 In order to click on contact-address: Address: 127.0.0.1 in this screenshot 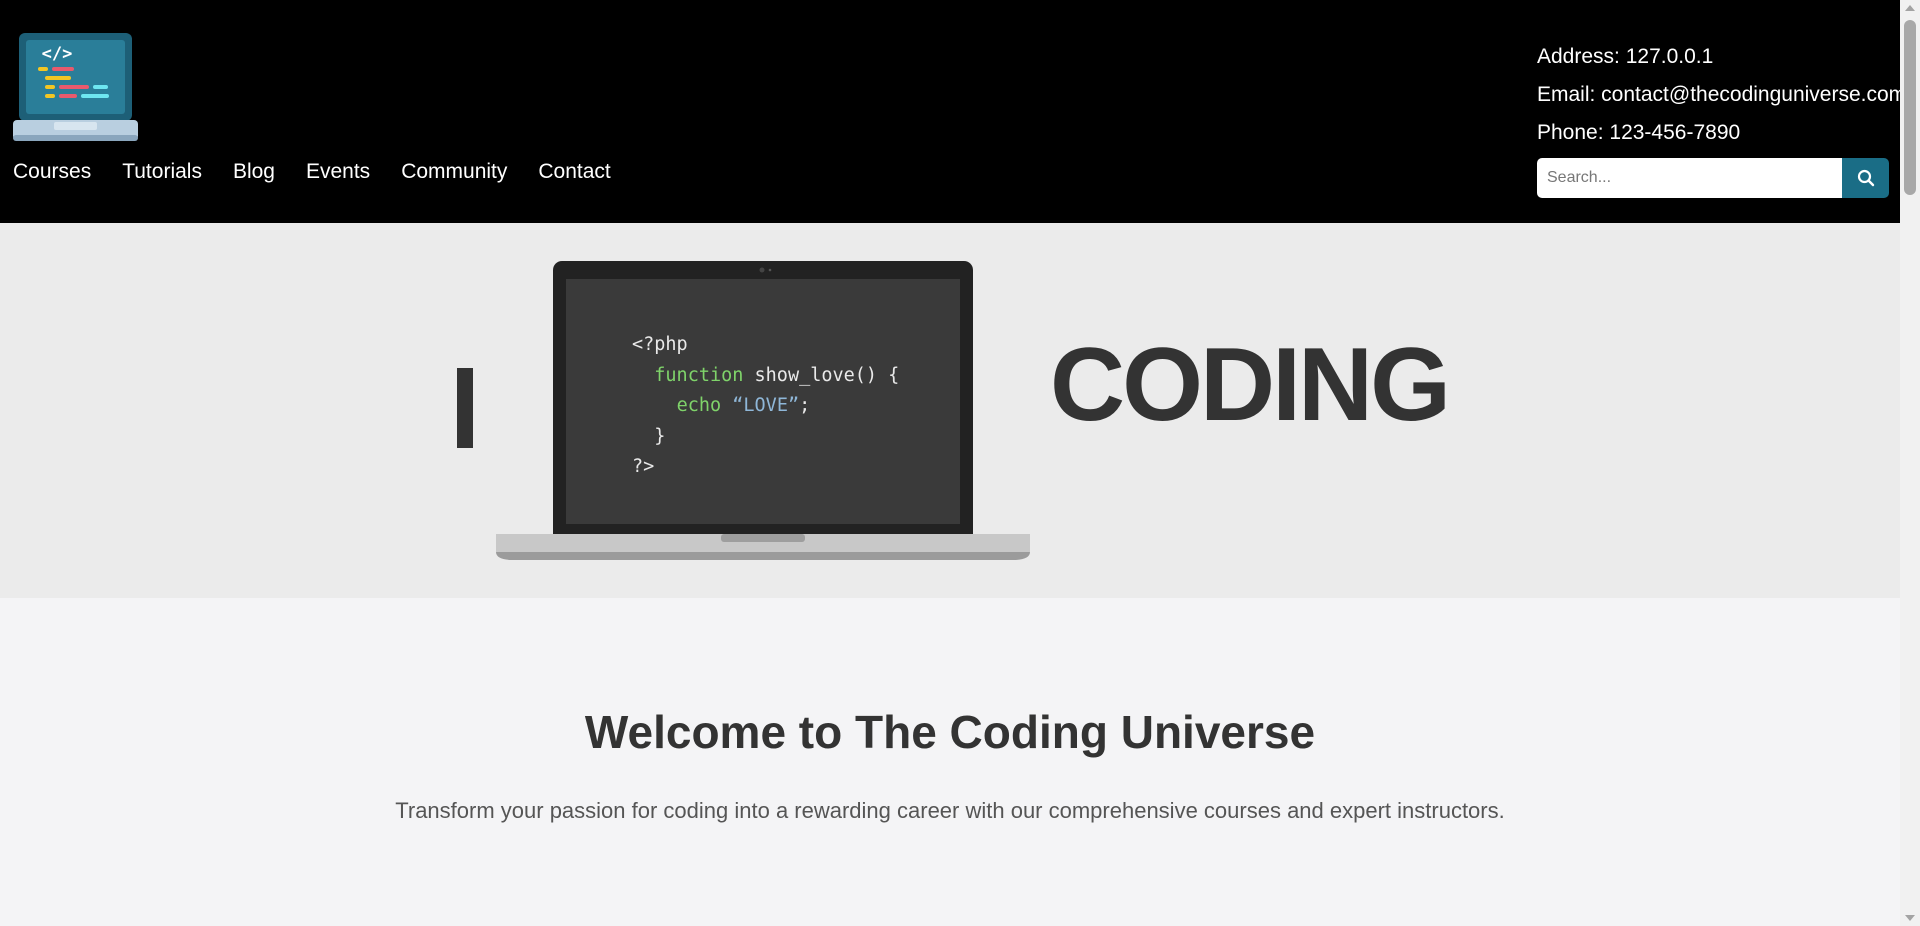, I will do `click(1625, 56)`.